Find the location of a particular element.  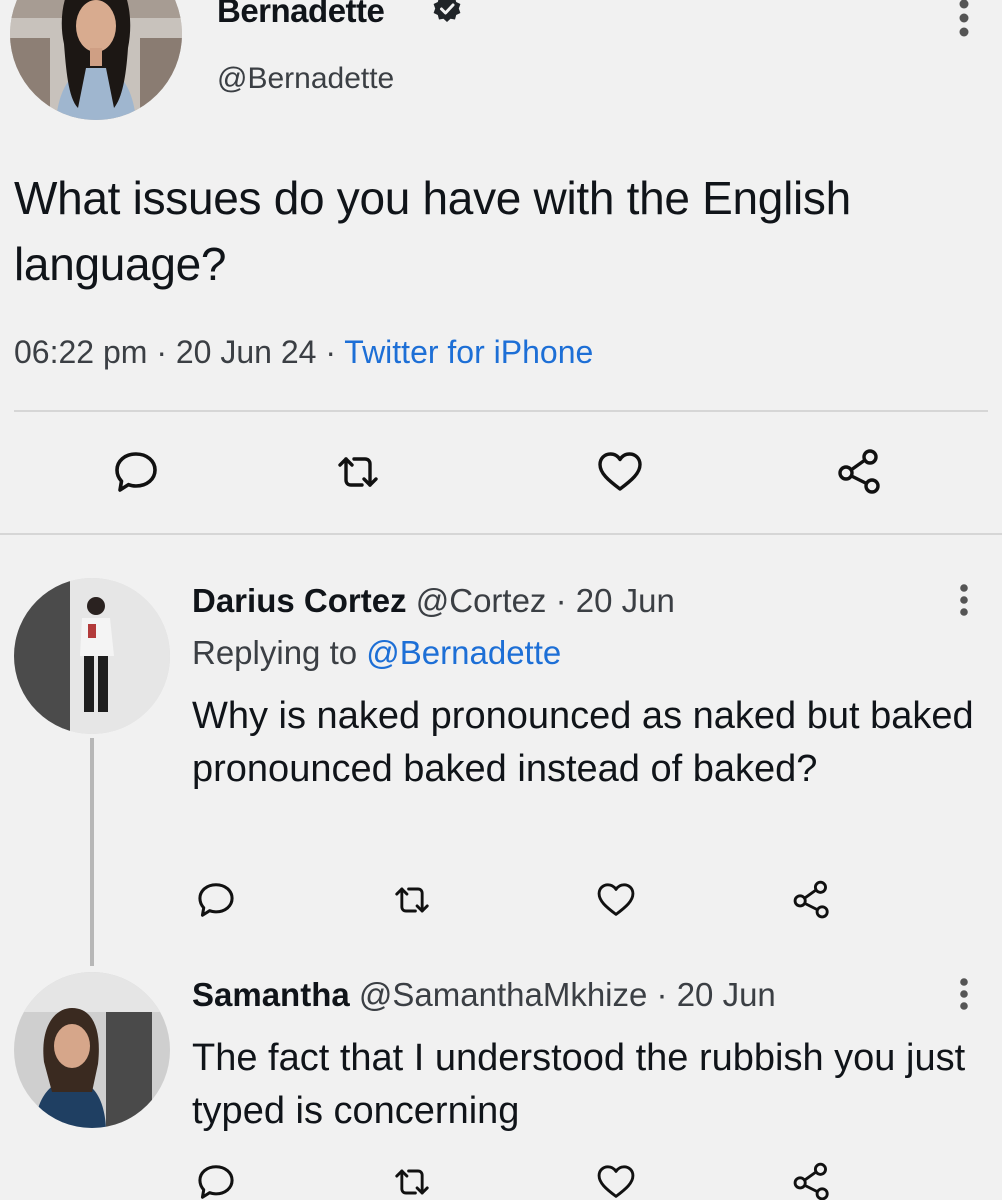

author-handle: @Bernadette is located at coordinates (305, 79).